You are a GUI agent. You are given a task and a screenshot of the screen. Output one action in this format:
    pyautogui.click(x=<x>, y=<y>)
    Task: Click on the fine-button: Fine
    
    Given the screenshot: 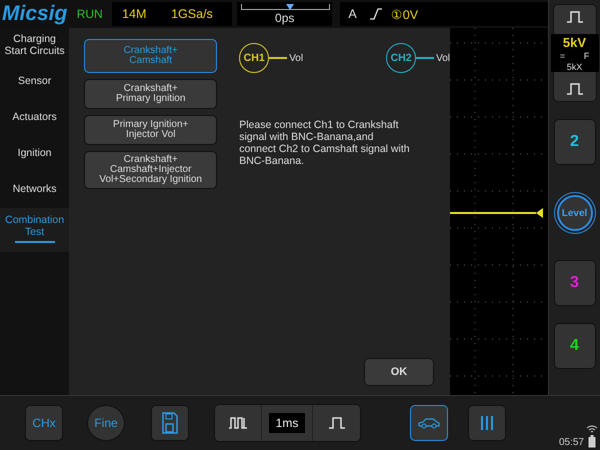 What is the action you would take?
    pyautogui.click(x=106, y=423)
    